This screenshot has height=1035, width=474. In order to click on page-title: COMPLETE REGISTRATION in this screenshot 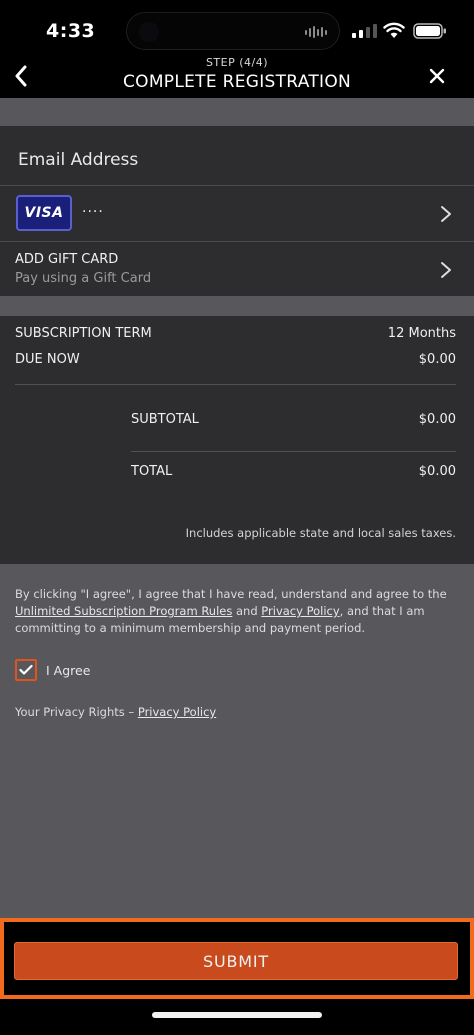, I will do `click(237, 82)`.